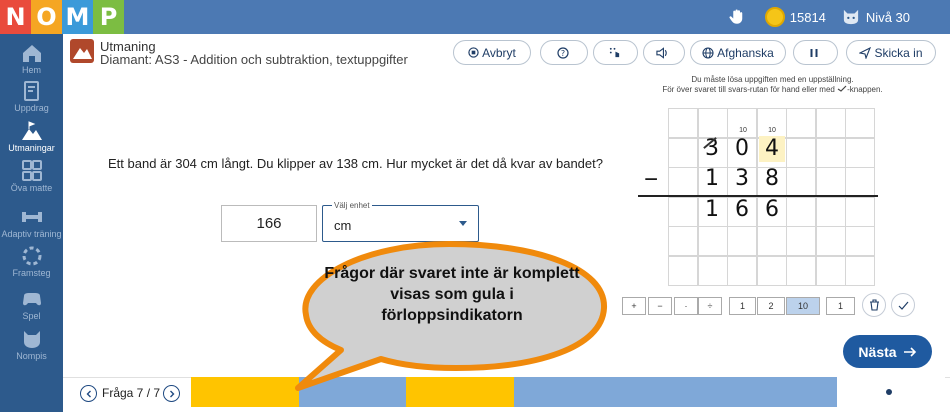 The image size is (950, 412). Describe the element at coordinates (803, 306) in the screenshot. I see `tool-num-10-button: 10` at that location.